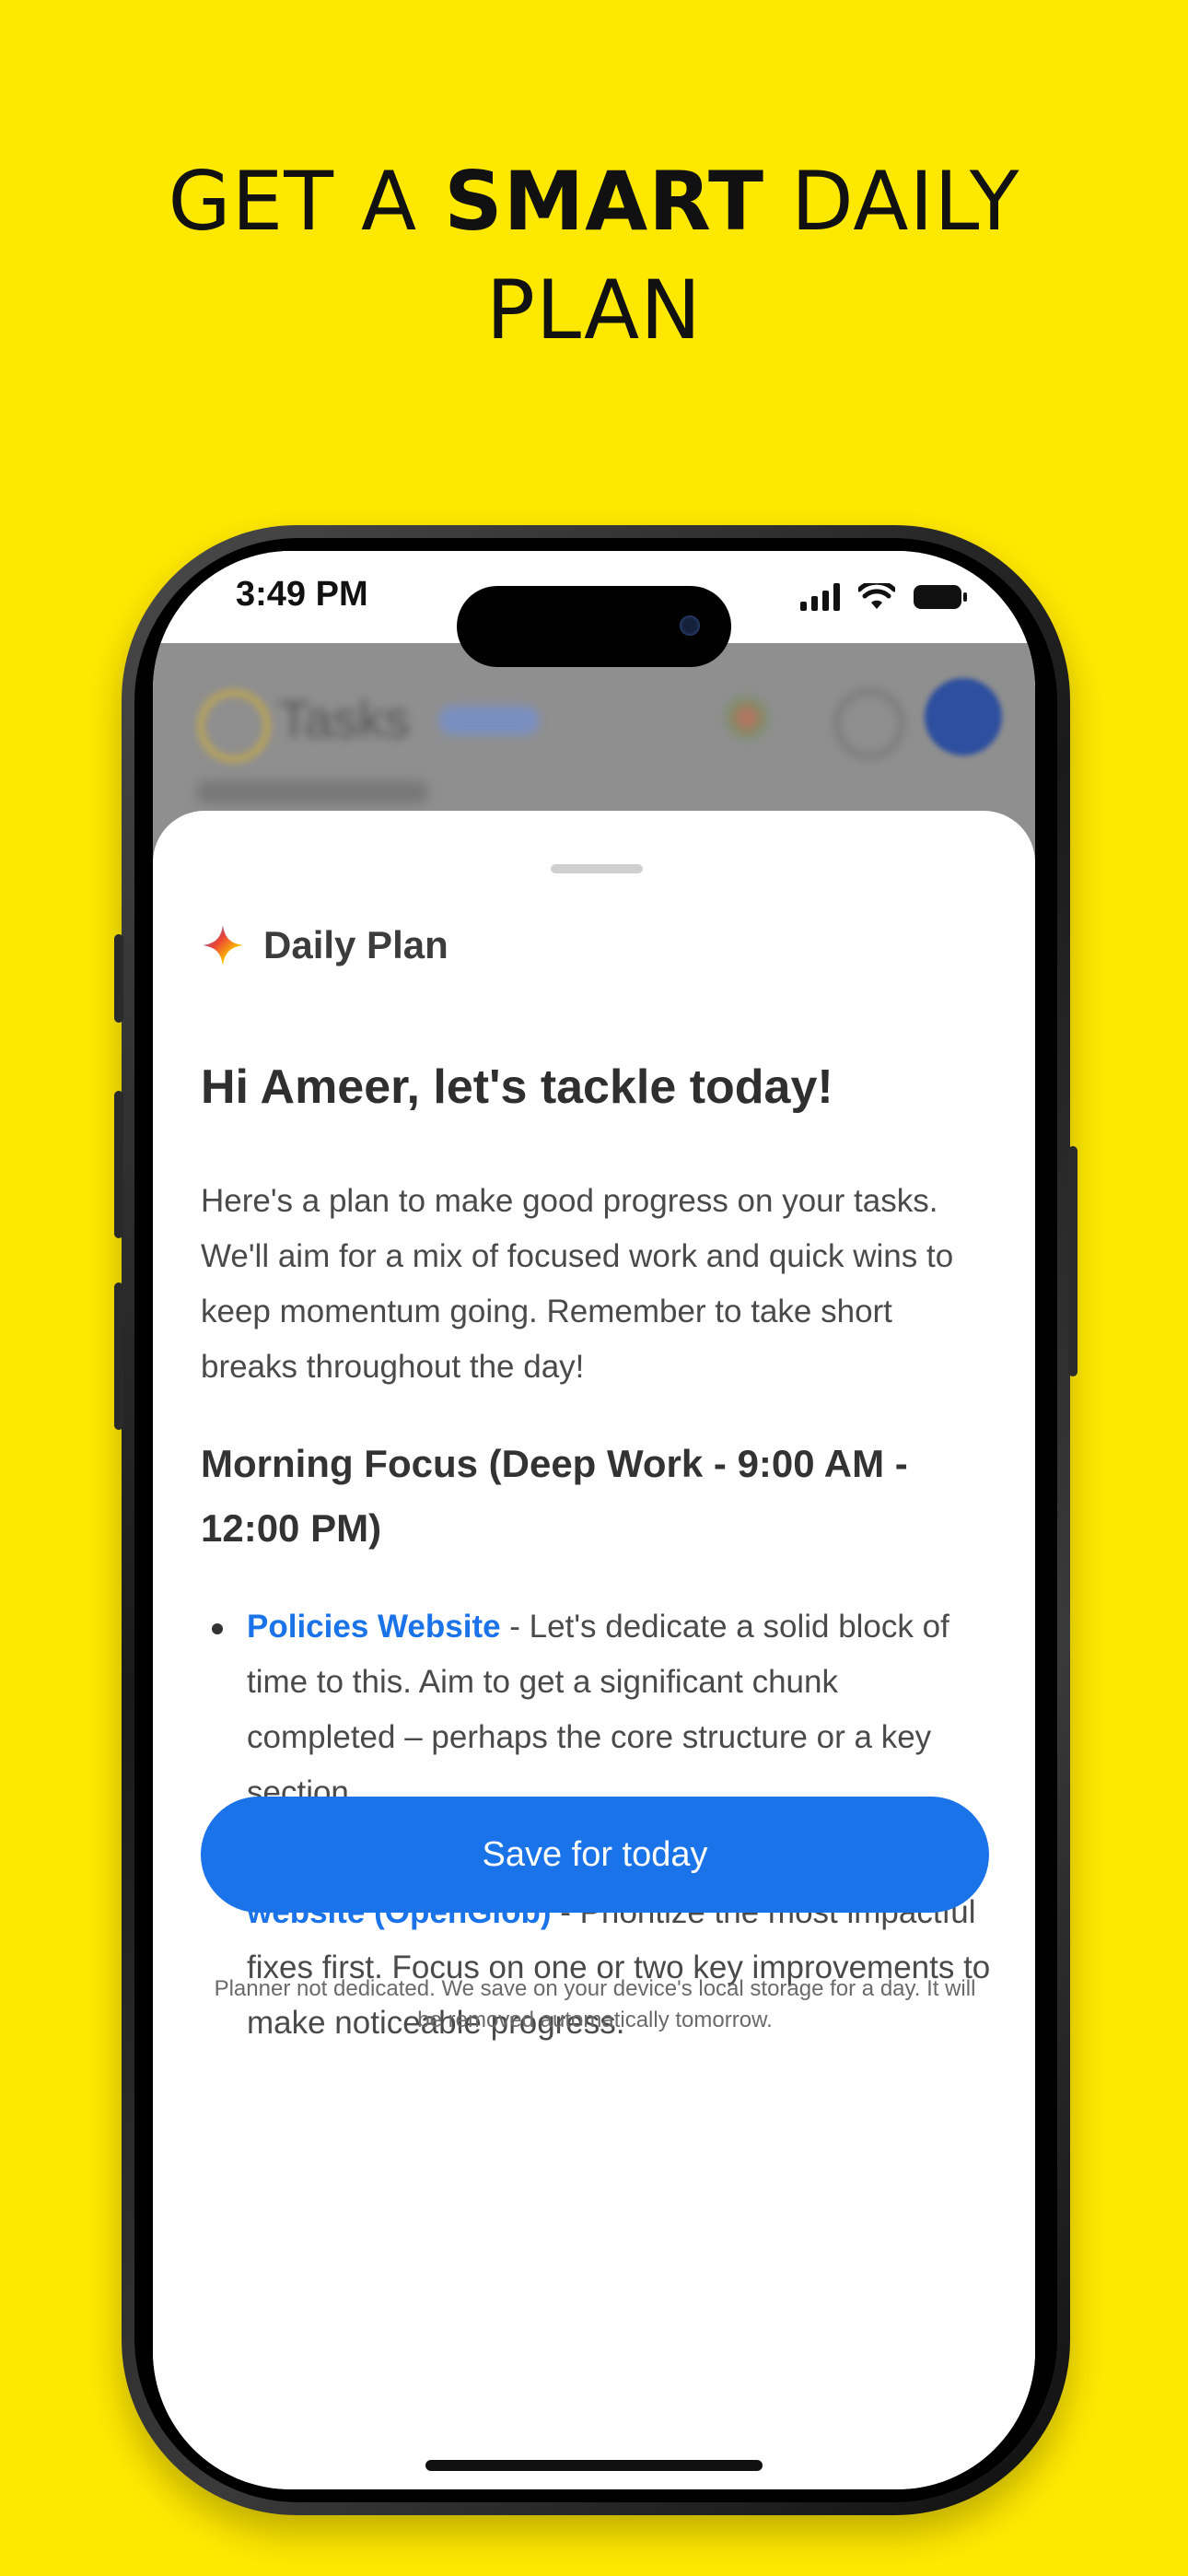  I want to click on wifi-icon, so click(876, 596).